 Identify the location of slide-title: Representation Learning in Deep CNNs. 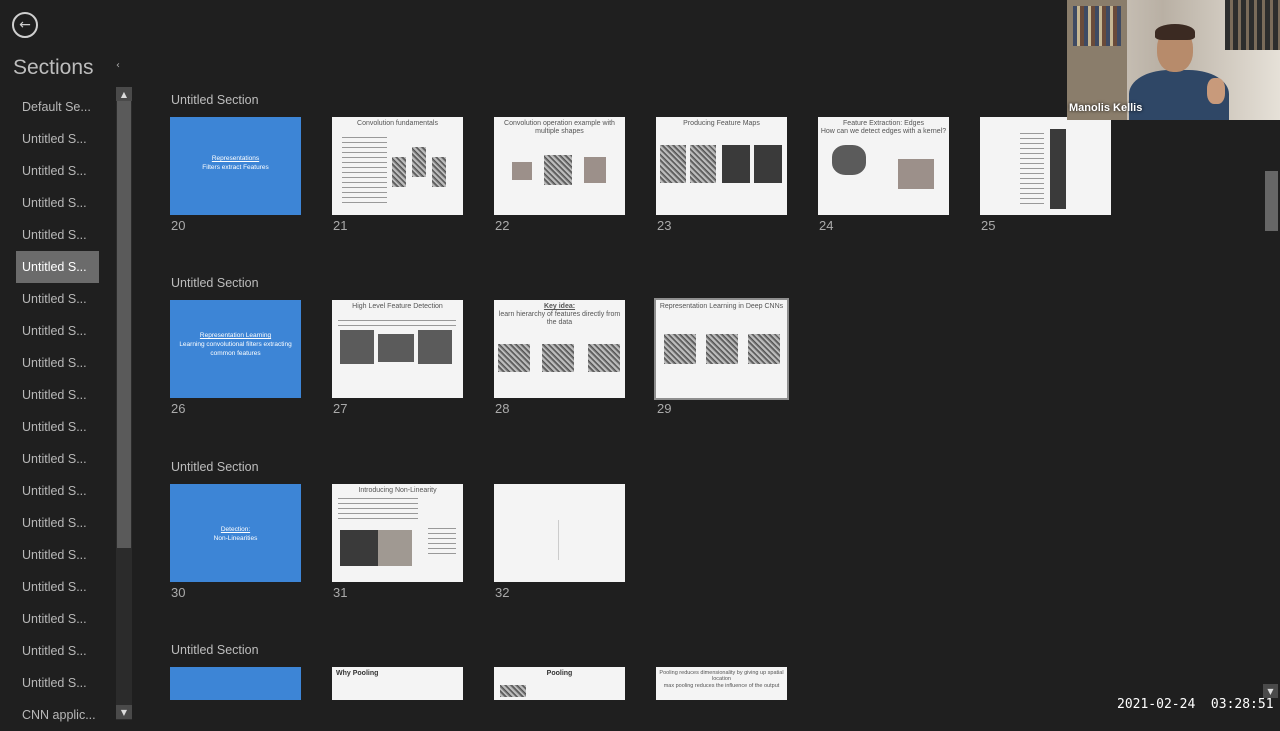
(721, 306).